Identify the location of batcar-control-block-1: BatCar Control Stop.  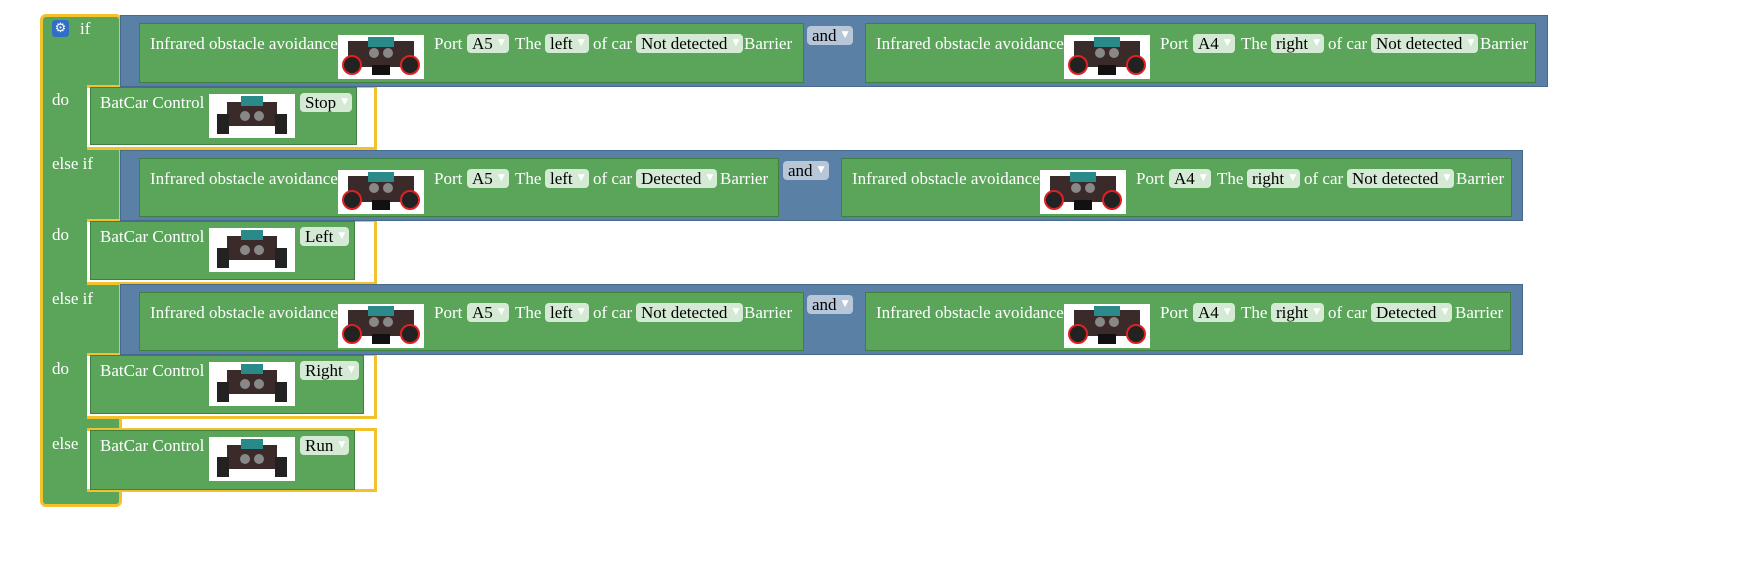
(223, 116).